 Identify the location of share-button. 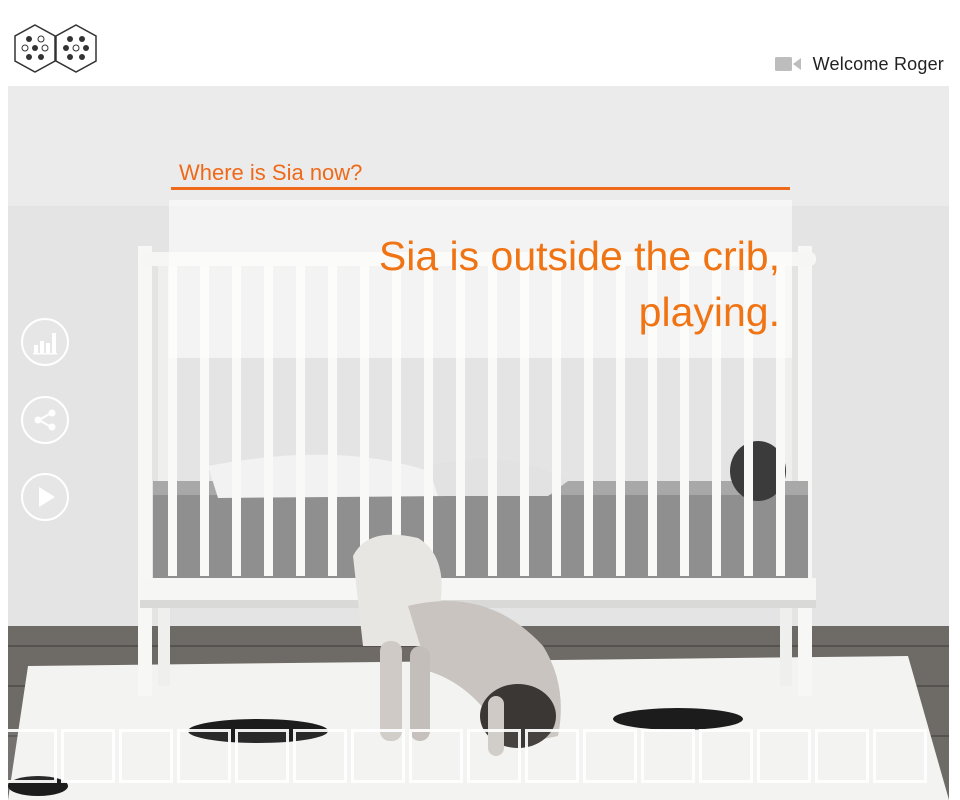
(45, 420).